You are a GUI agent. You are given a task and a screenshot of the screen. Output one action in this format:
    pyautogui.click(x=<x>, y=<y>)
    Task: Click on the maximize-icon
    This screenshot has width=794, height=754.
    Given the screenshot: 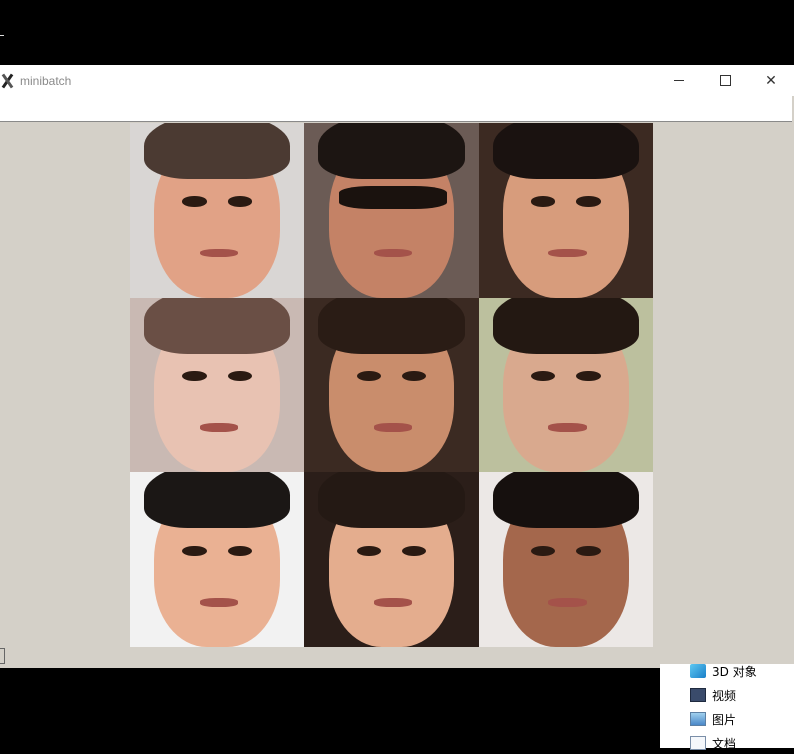 What is the action you would take?
    pyautogui.click(x=725, y=80)
    